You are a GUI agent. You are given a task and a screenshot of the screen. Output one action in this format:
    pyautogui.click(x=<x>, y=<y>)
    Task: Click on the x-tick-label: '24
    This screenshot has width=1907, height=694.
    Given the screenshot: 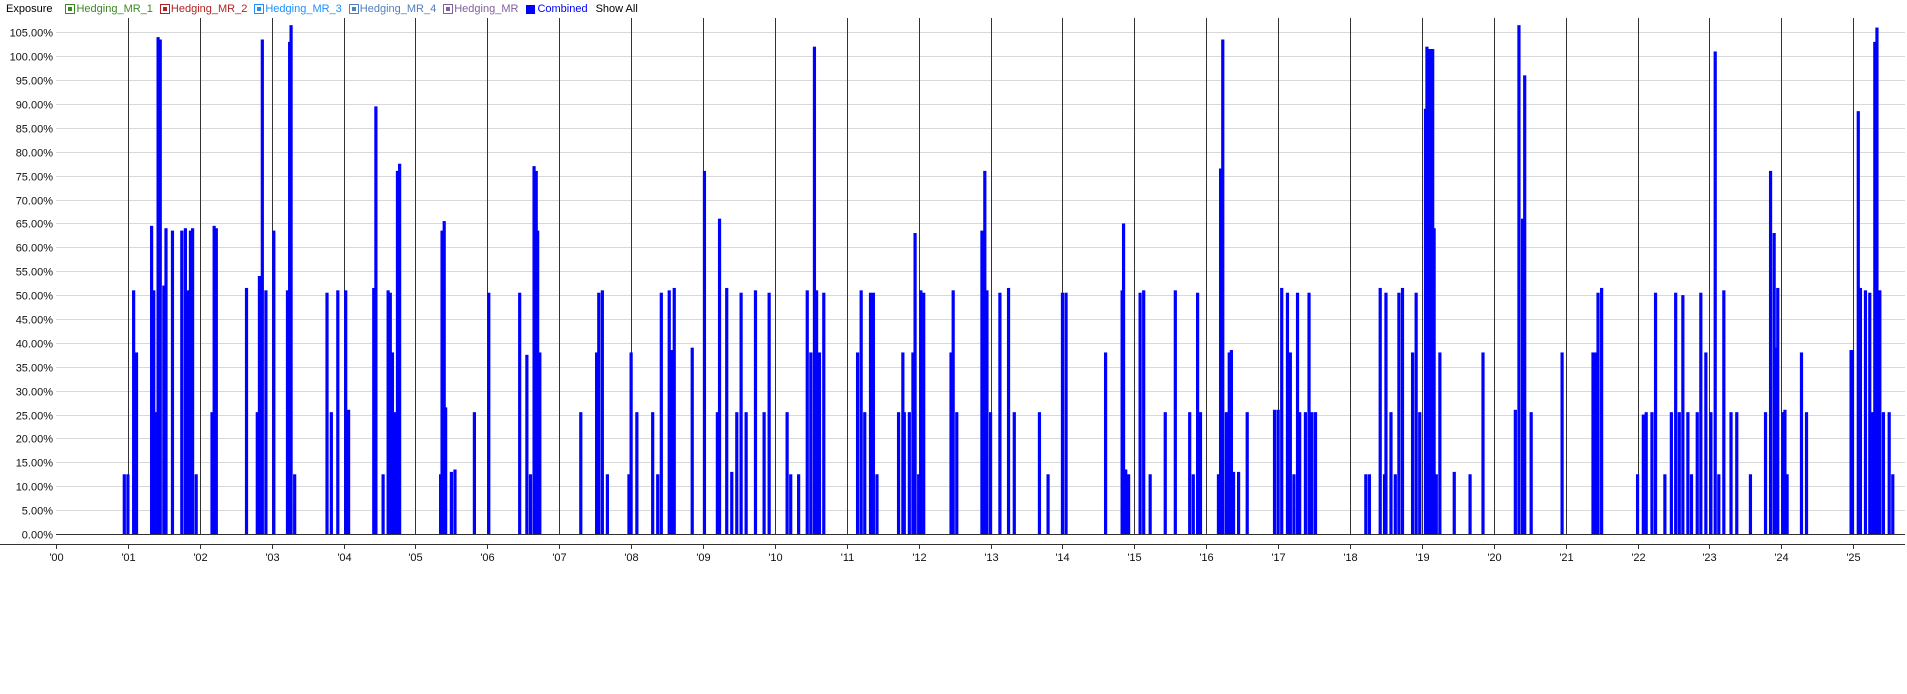 What is the action you would take?
    pyautogui.click(x=1781, y=558)
    